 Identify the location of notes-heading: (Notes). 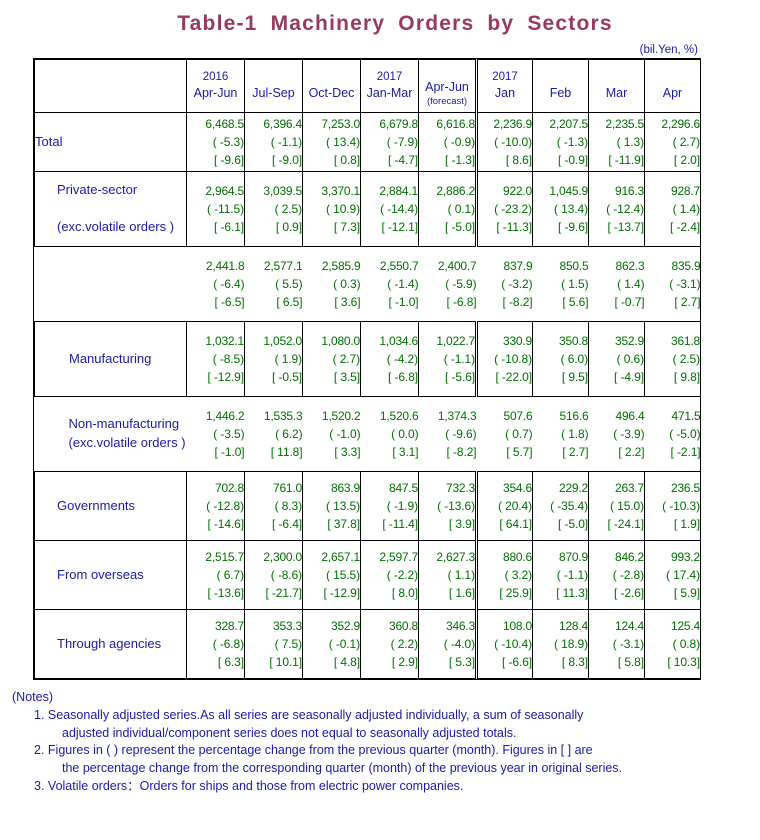
(32, 697).